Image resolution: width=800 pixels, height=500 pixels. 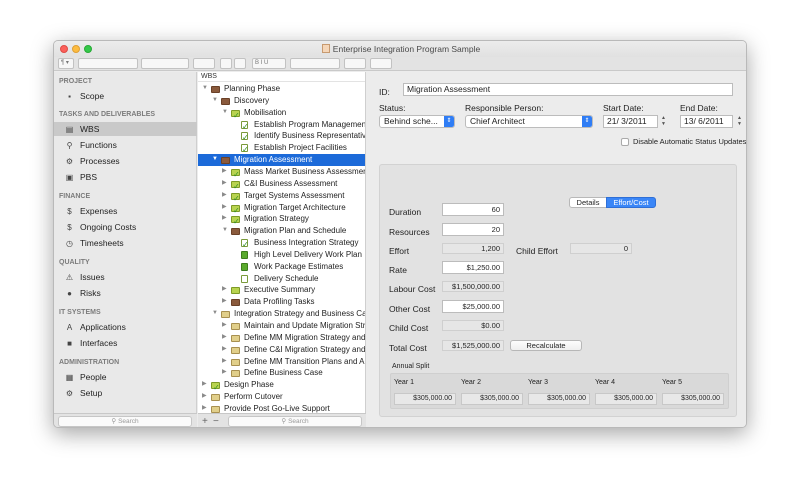 What do you see at coordinates (739, 121) in the screenshot?
I see `end-date-stepper: ▲ ▼` at bounding box center [739, 121].